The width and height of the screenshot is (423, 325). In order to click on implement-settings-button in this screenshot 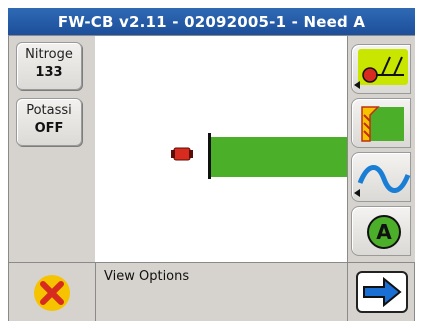, I will do `click(381, 69)`.